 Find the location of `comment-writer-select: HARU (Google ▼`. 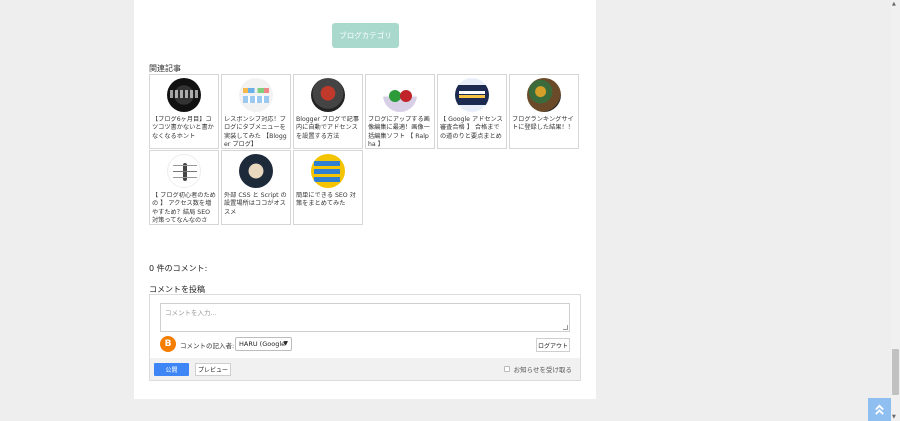

comment-writer-select: HARU (Google ▼ is located at coordinates (263, 344).